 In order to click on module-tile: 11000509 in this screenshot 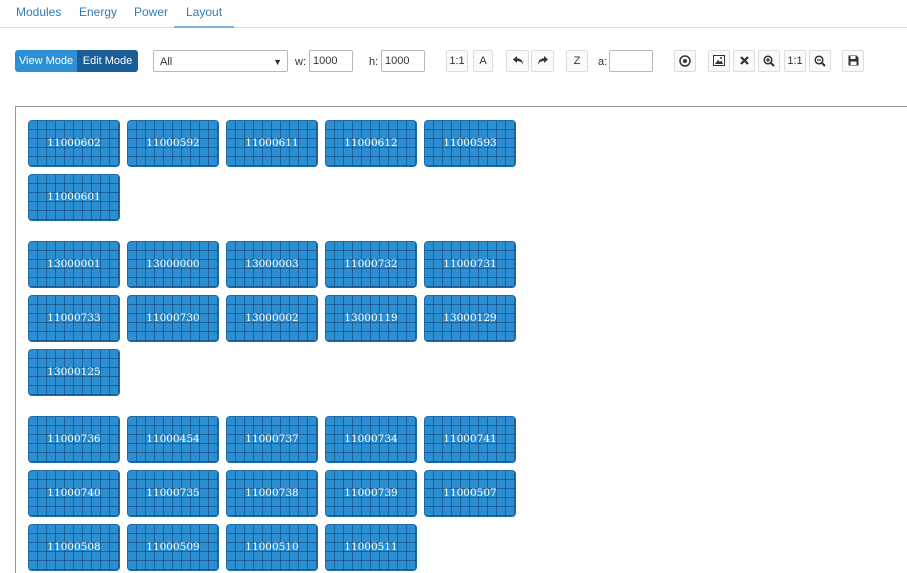, I will do `click(173, 547)`.